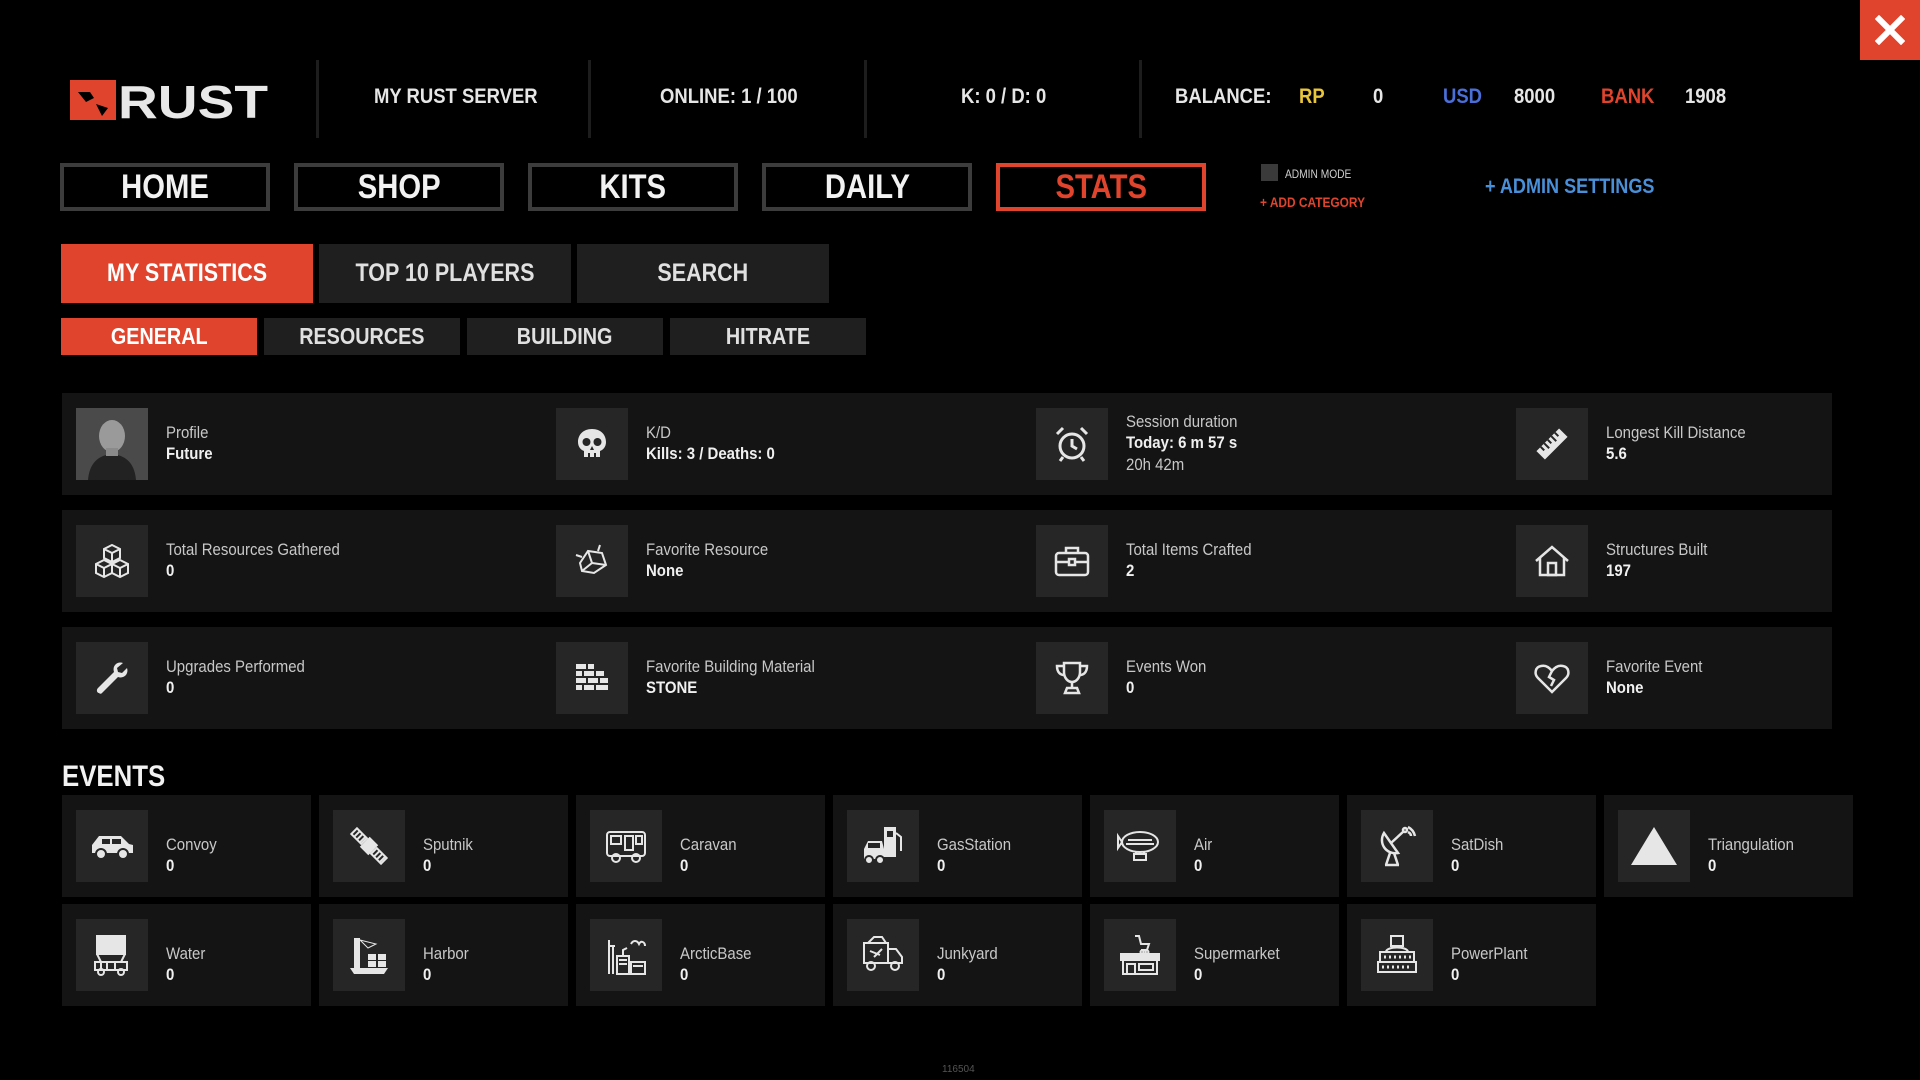 This screenshot has width=1920, height=1080. Describe the element at coordinates (672, 687) in the screenshot. I see `stat-value: STONE` at that location.